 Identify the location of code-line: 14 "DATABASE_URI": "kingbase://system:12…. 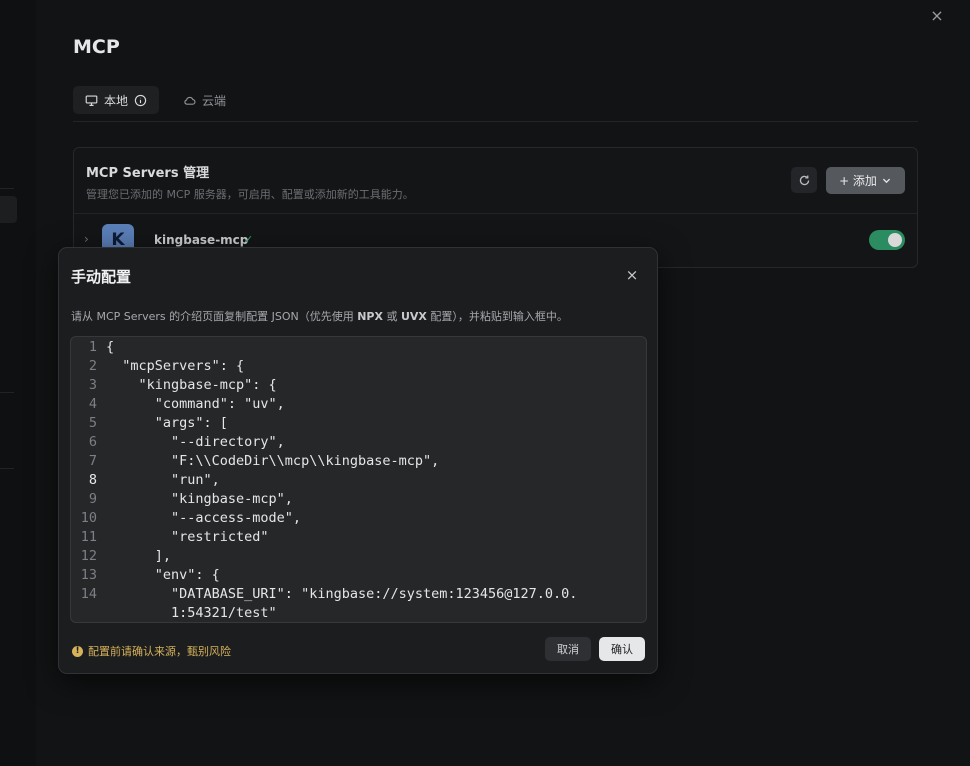
(358, 594).